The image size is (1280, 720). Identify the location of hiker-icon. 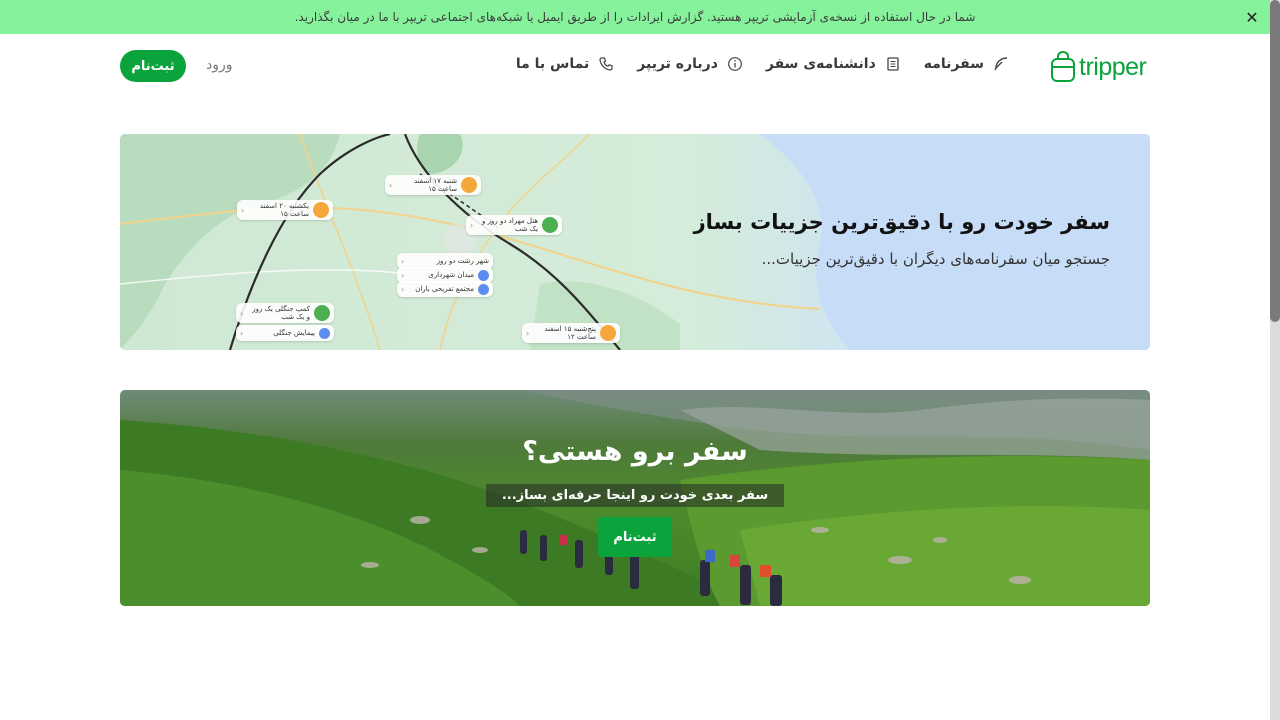
(324, 333).